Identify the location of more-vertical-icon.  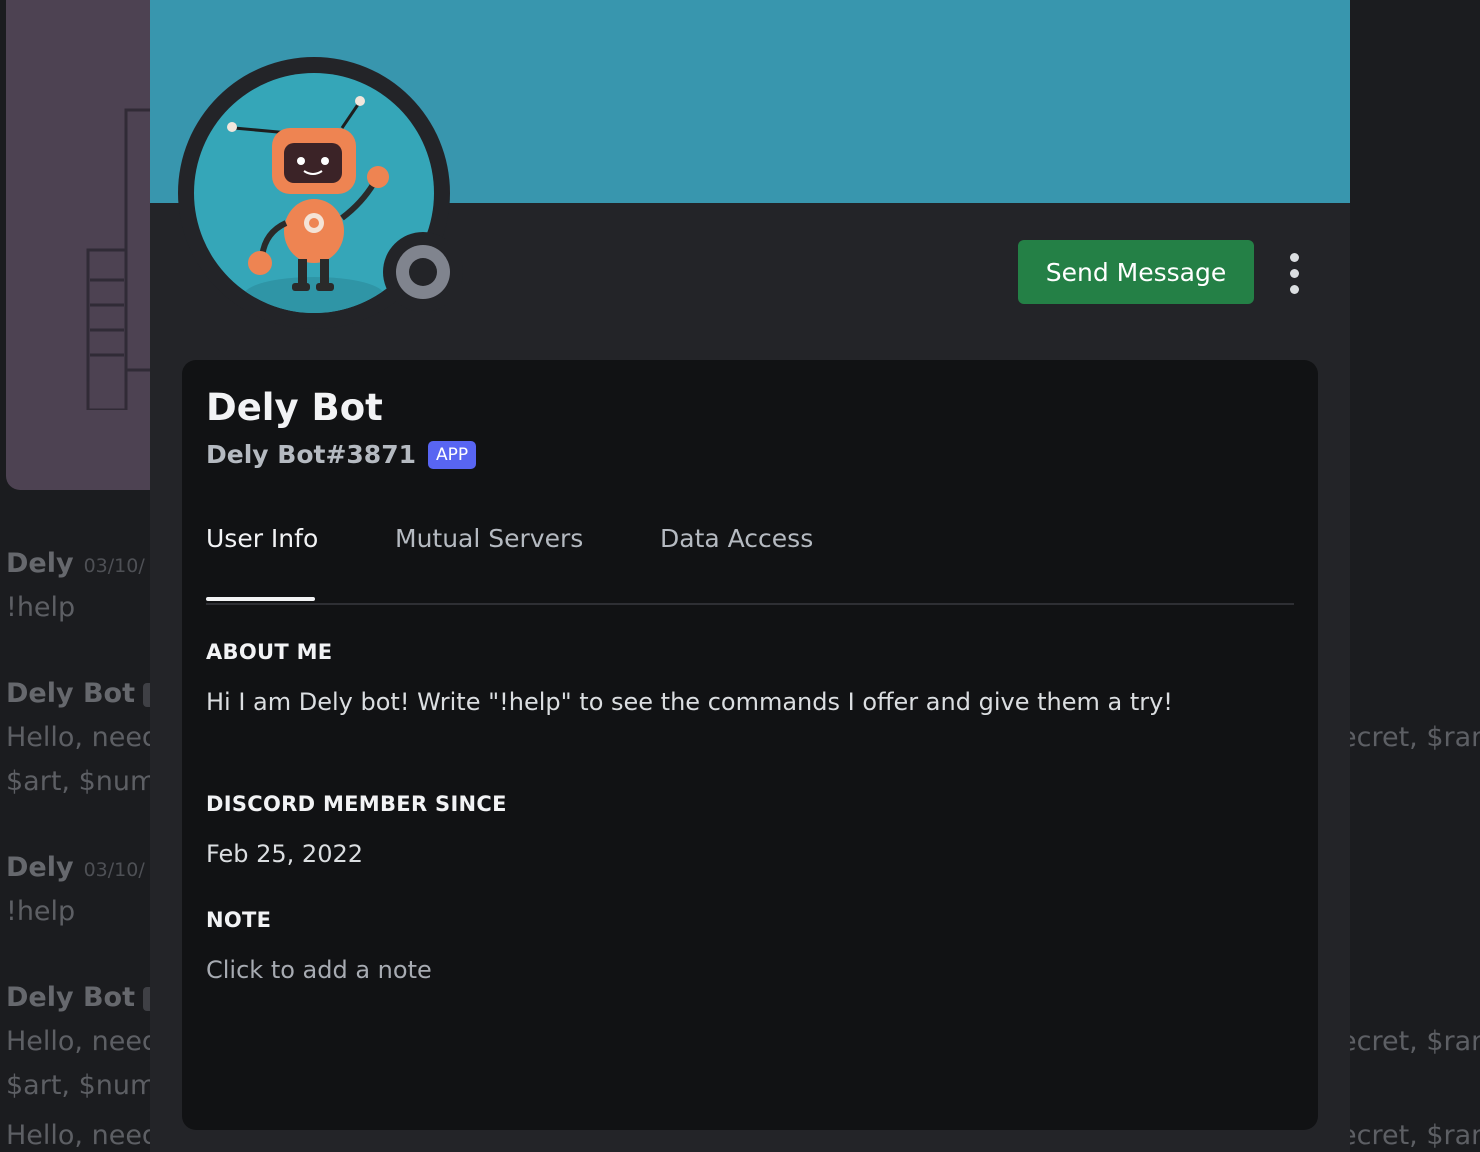
(1294, 273).